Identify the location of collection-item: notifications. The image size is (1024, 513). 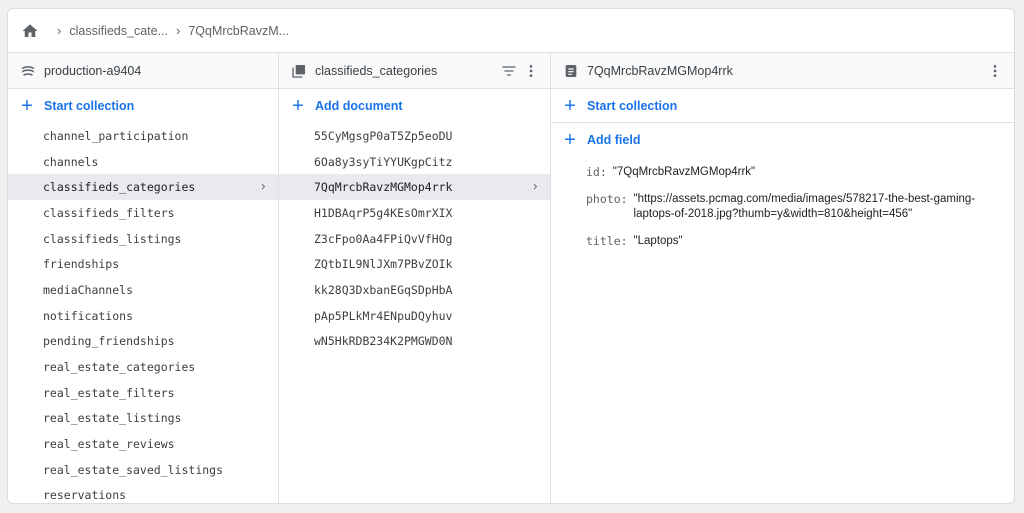
(143, 316).